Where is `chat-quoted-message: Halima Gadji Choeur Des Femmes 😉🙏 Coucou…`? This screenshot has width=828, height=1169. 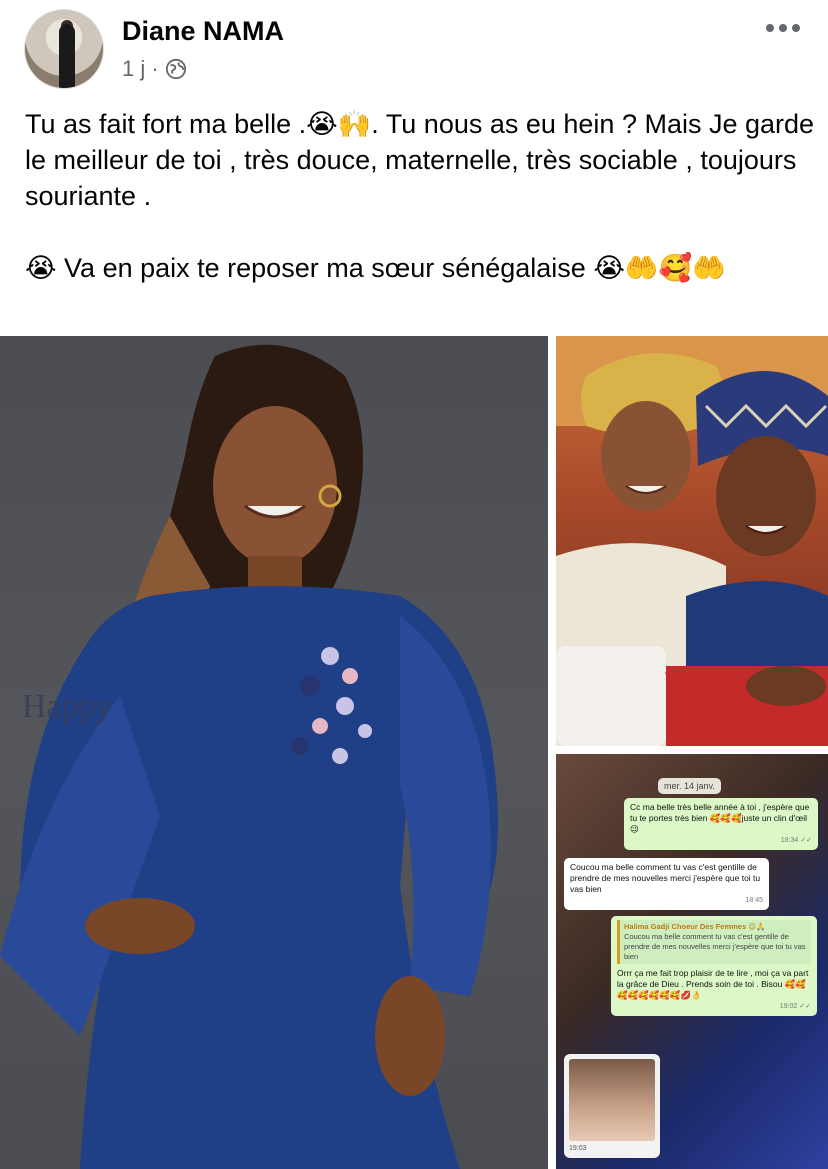 chat-quoted-message: Halima Gadji Choeur Des Femmes 😉🙏 Coucou… is located at coordinates (714, 942).